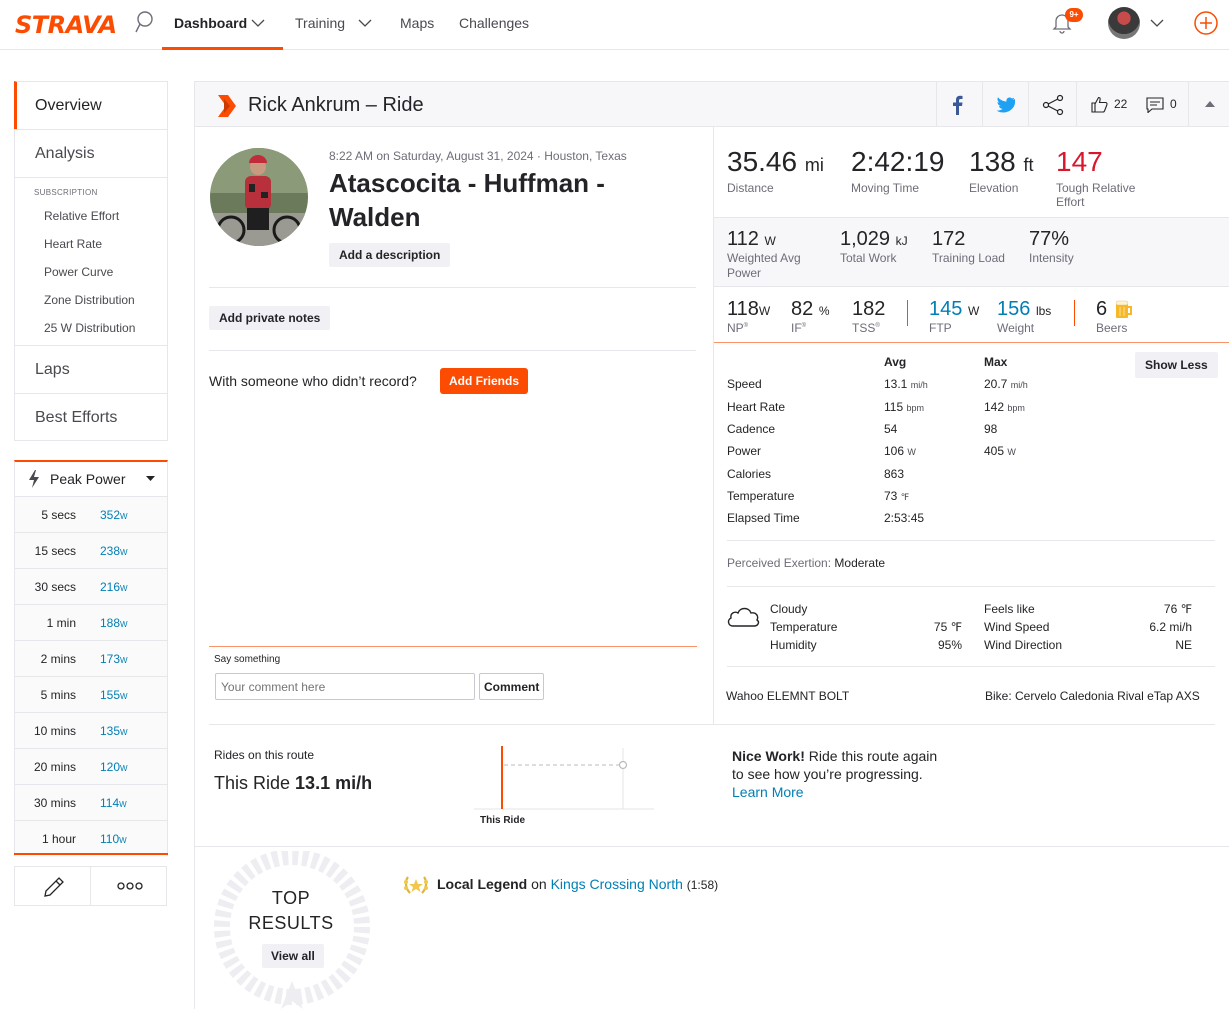  Describe the element at coordinates (114, 587) in the screenshot. I see `peak-power-value: 216W` at that location.